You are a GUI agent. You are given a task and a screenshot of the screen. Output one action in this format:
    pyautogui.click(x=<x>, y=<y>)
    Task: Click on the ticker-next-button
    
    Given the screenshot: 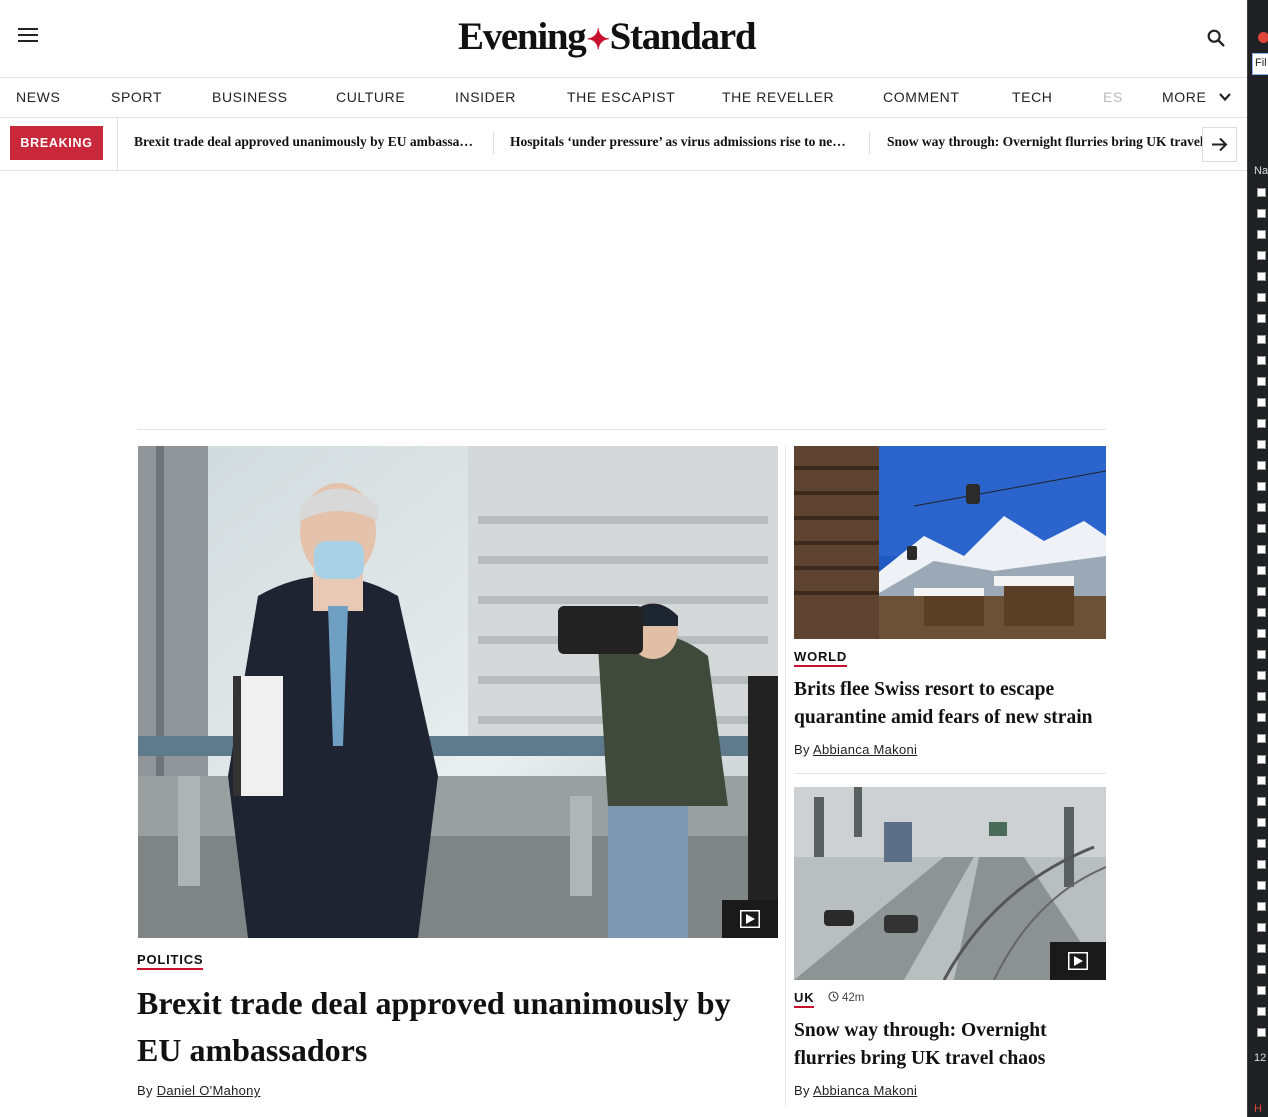 What is the action you would take?
    pyautogui.click(x=1219, y=144)
    